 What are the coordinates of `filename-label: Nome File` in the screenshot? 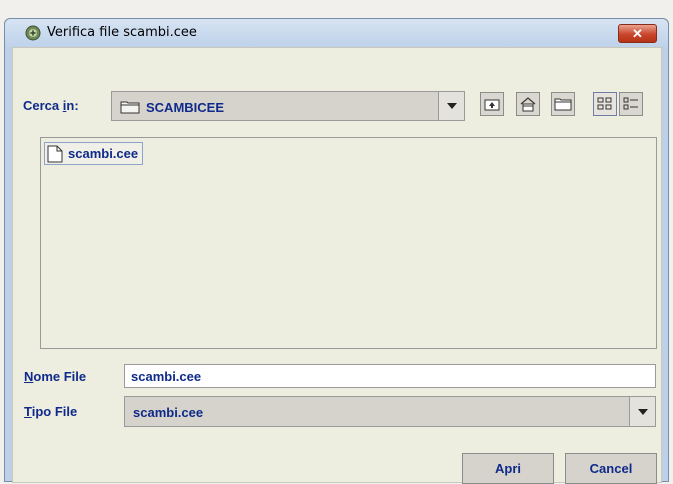 It's located at (55, 376).